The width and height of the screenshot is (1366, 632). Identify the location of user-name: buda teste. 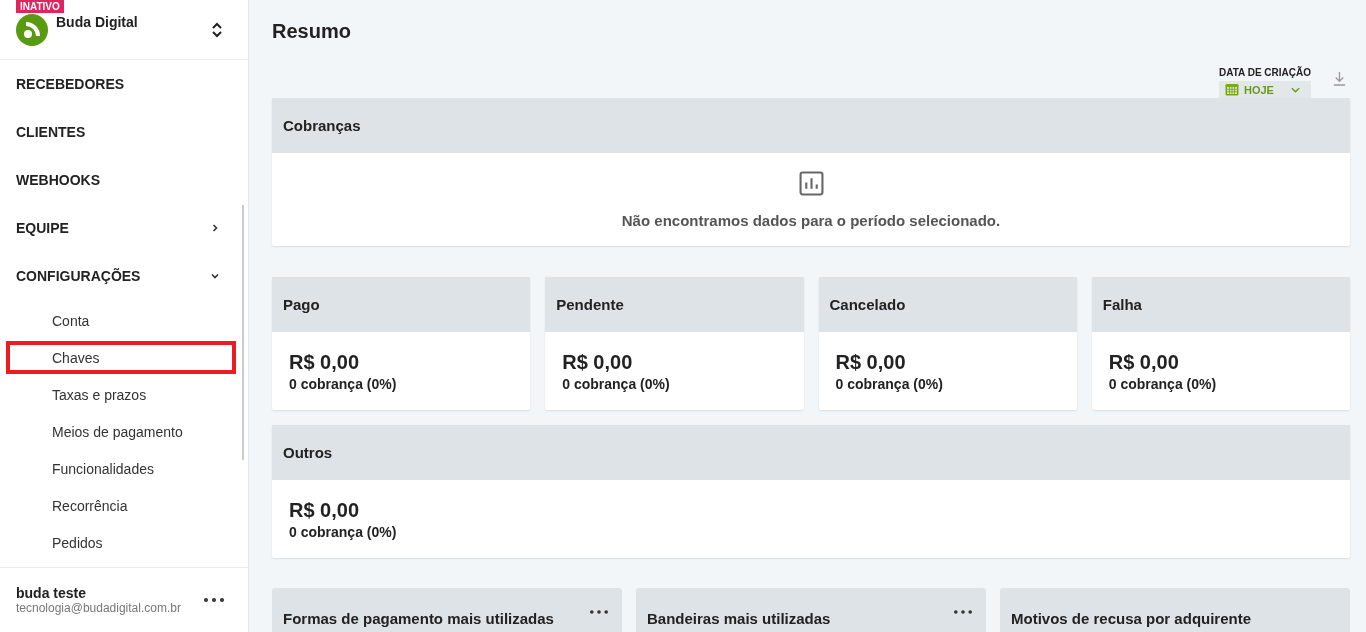
(51, 593).